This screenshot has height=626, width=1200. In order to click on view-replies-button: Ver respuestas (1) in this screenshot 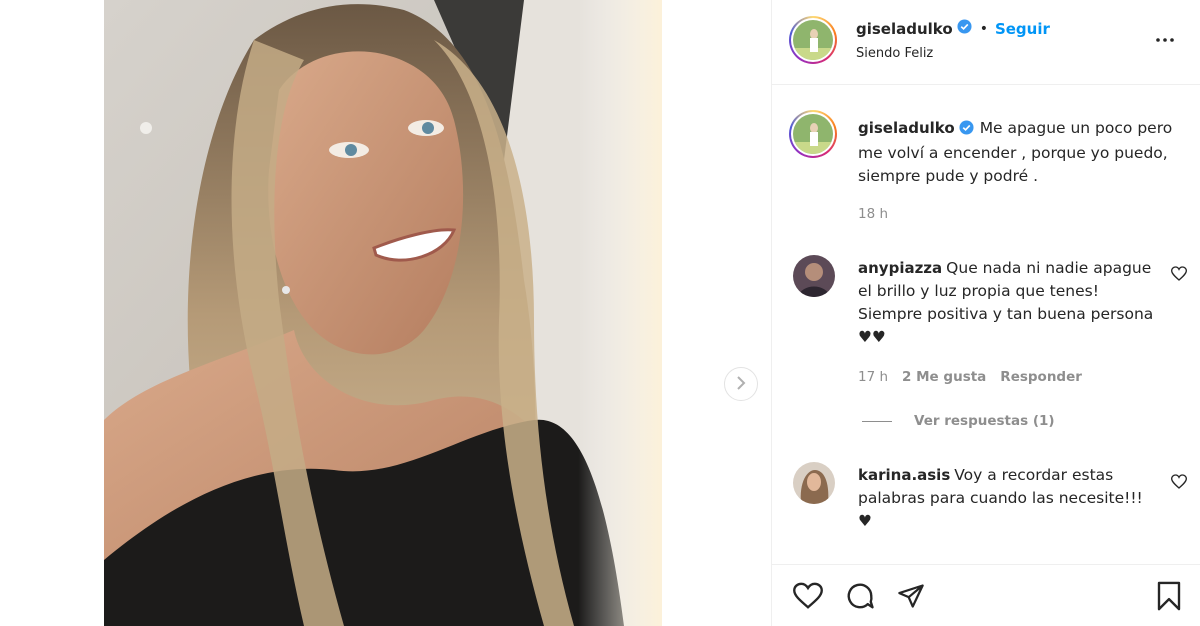, I will do `click(958, 421)`.